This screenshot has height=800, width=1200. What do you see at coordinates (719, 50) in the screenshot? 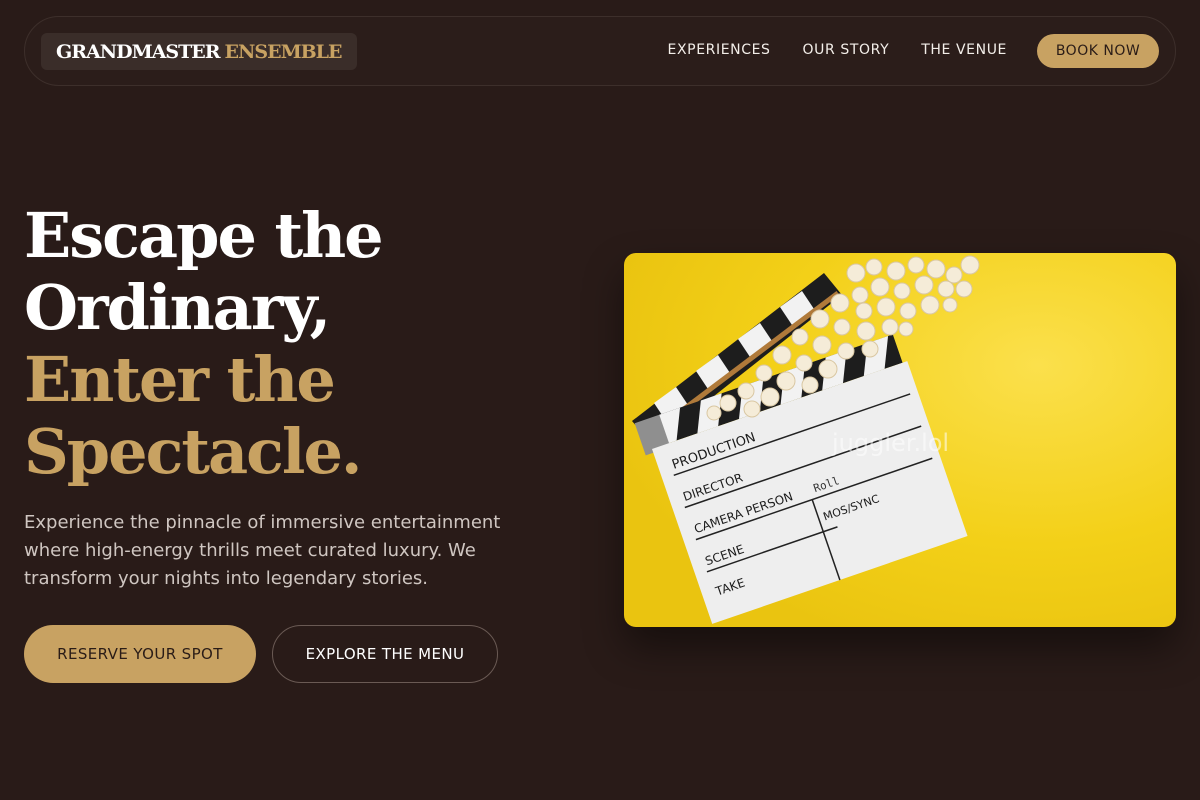
I see `nav-link-experiences: EXPERIENCES` at bounding box center [719, 50].